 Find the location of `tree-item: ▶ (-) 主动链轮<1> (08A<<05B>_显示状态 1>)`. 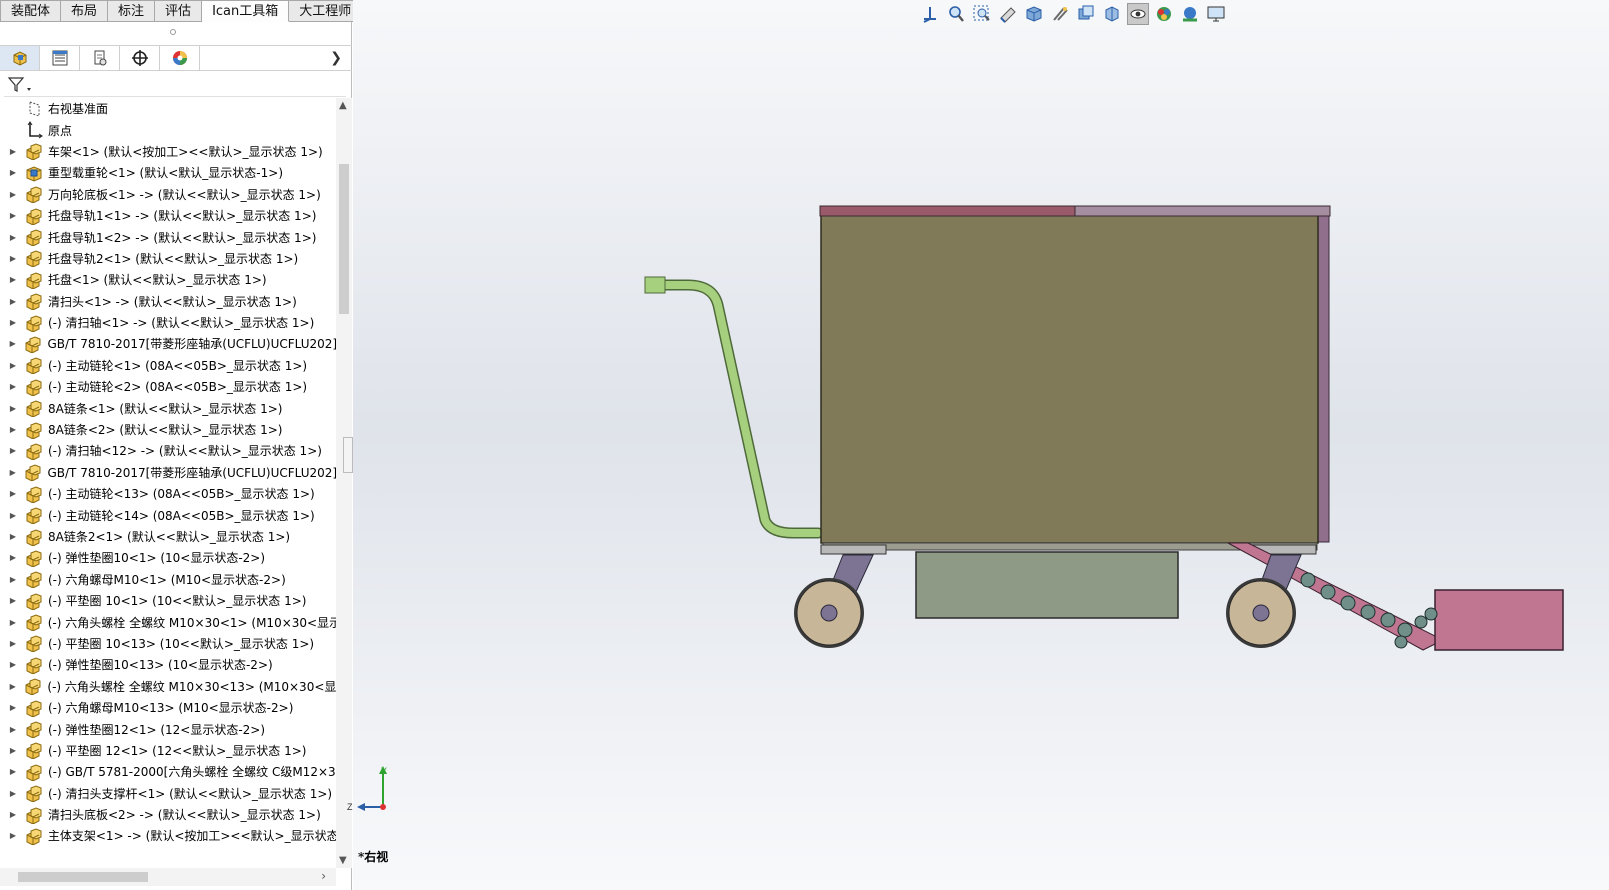

tree-item: ▶ (-) 主动链轮<1> (08A<<05B>_显示状态 1>) is located at coordinates (168, 365).